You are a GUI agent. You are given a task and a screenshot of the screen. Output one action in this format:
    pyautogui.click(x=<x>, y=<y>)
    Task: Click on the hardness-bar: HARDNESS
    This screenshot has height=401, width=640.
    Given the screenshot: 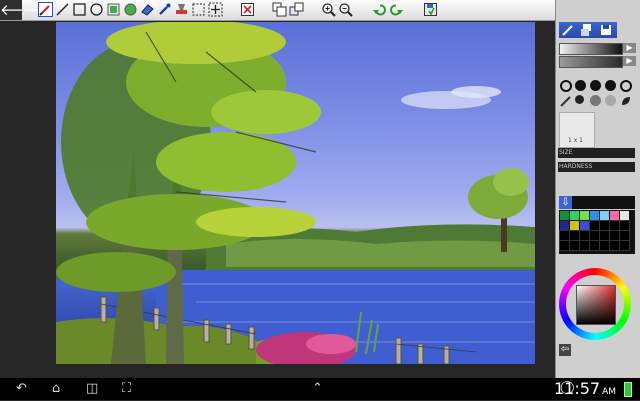 What is the action you would take?
    pyautogui.click(x=596, y=167)
    